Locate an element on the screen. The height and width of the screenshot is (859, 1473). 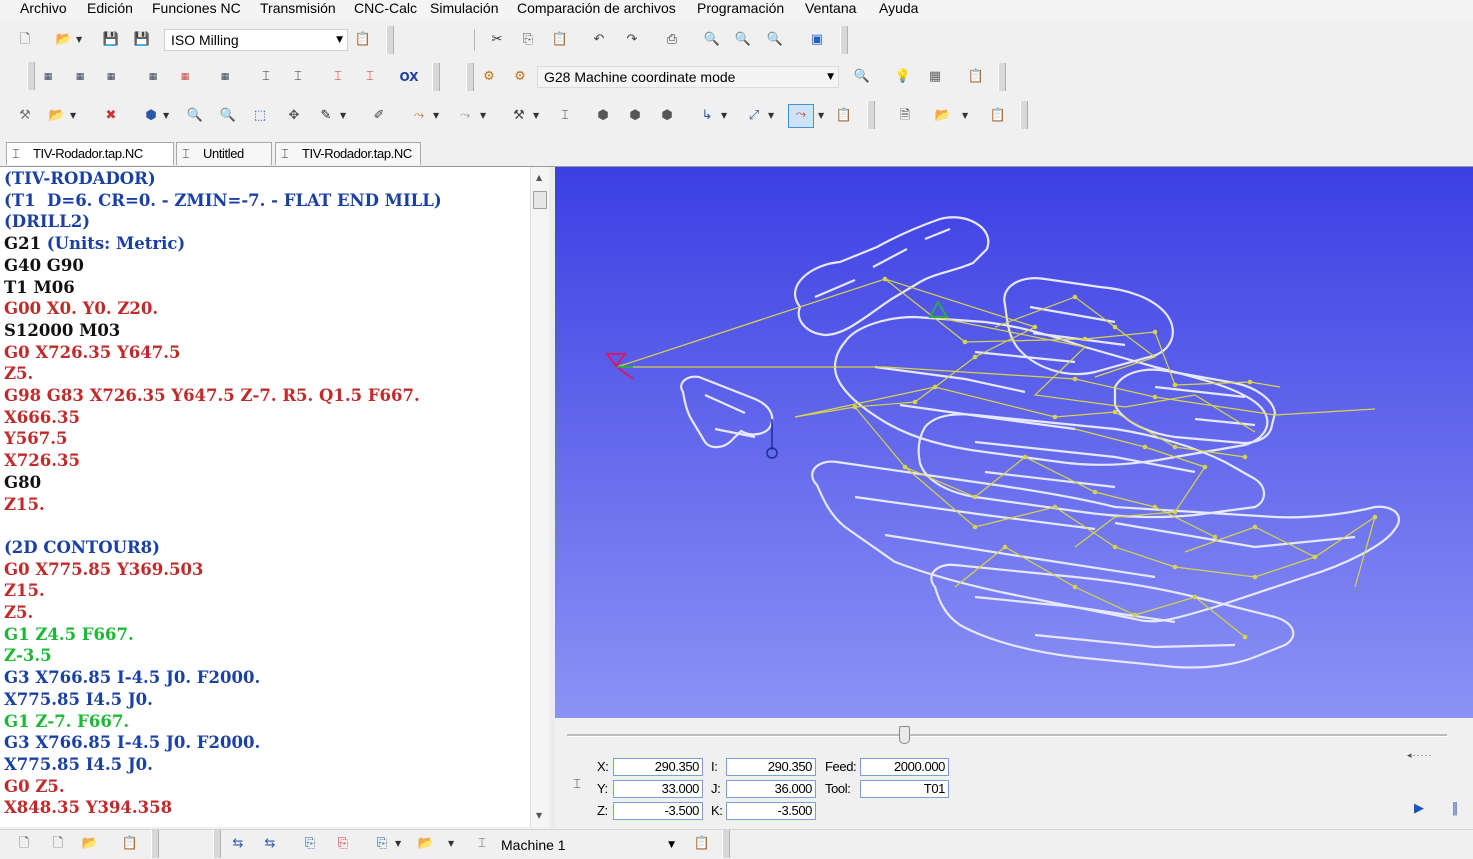
stop-simulation-icon: ✖ is located at coordinates (111, 116).